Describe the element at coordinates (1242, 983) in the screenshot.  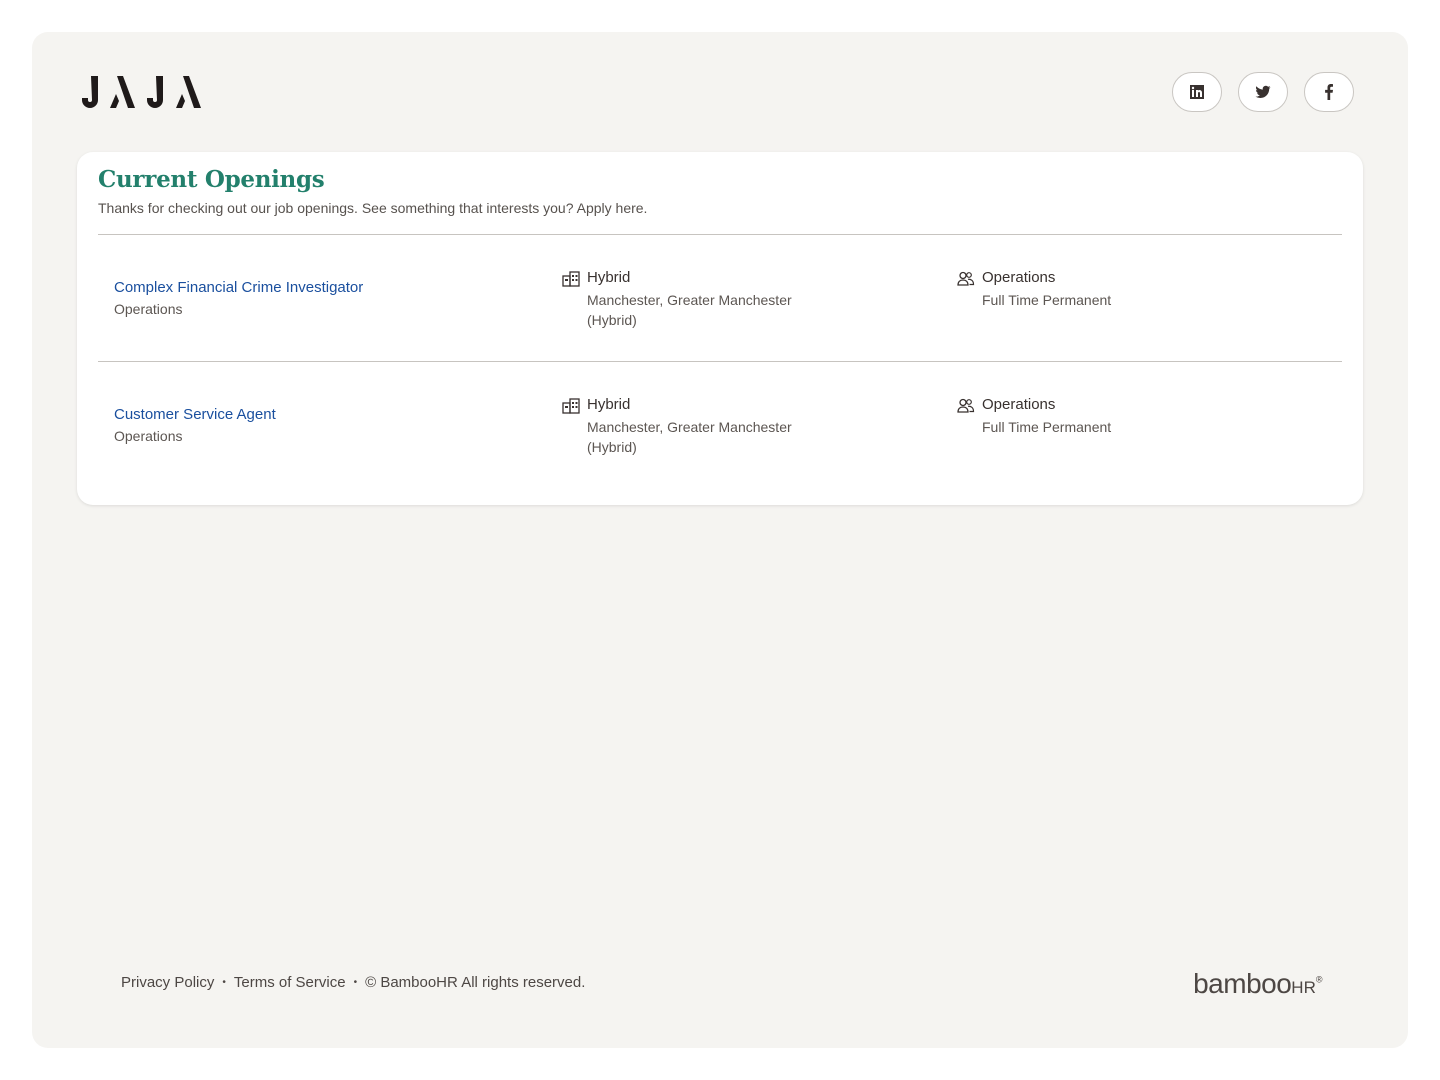
I see `bamboohr-logo-main: bamboo` at that location.